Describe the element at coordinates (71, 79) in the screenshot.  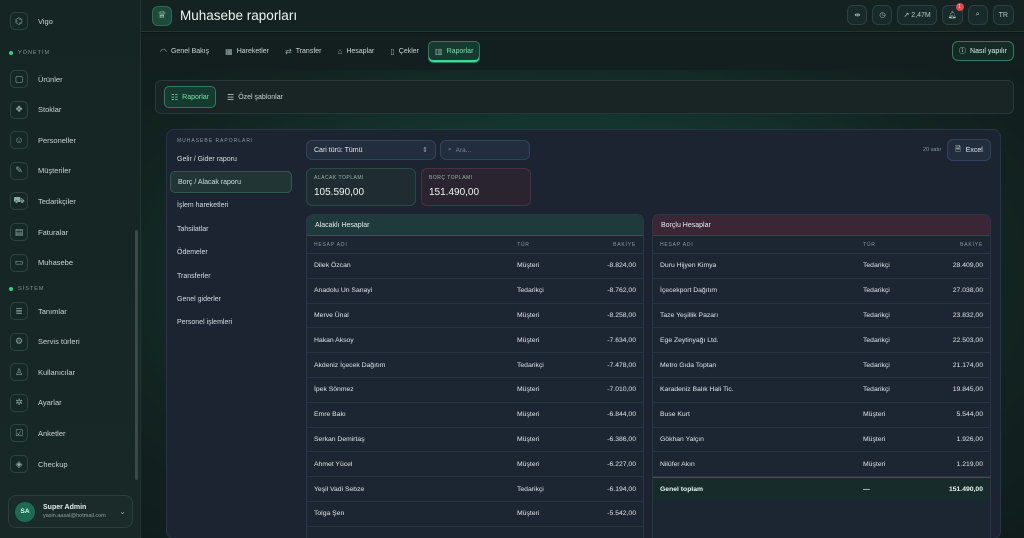
I see `sidebar-item-ürünler: ▢ Ürünler` at that location.